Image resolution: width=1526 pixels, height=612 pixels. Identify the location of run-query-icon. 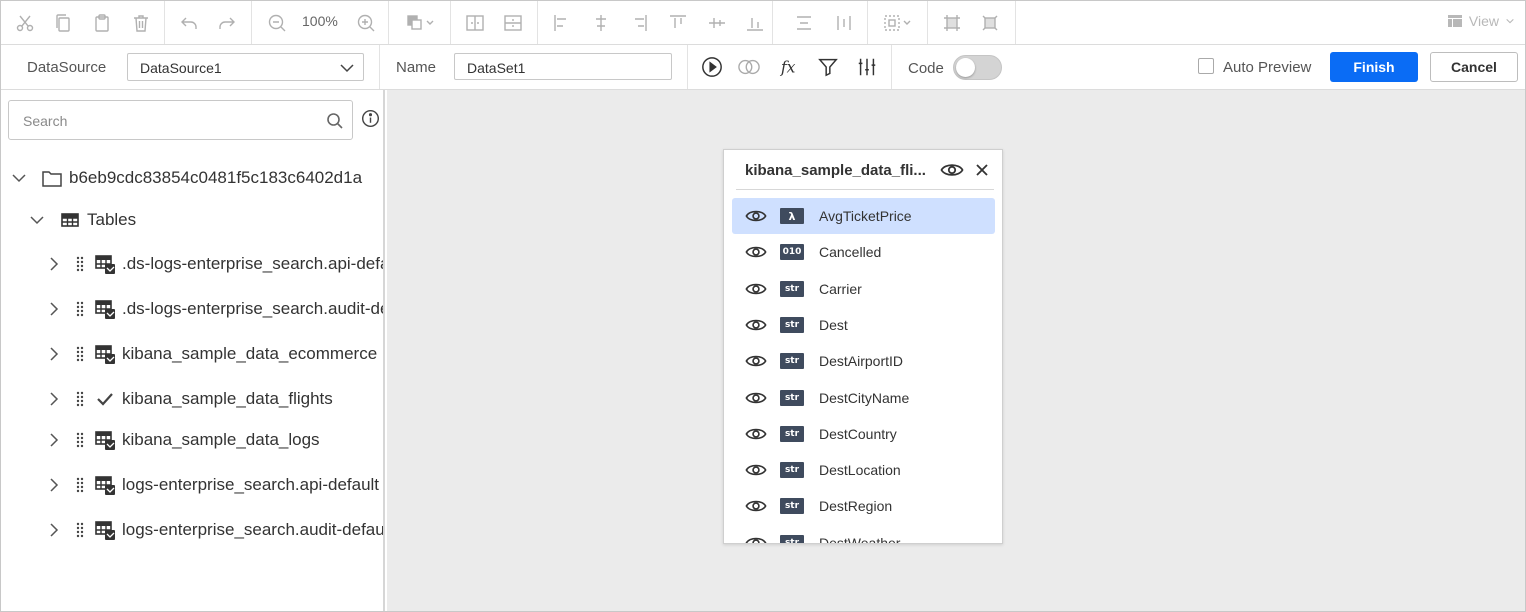
(712, 67).